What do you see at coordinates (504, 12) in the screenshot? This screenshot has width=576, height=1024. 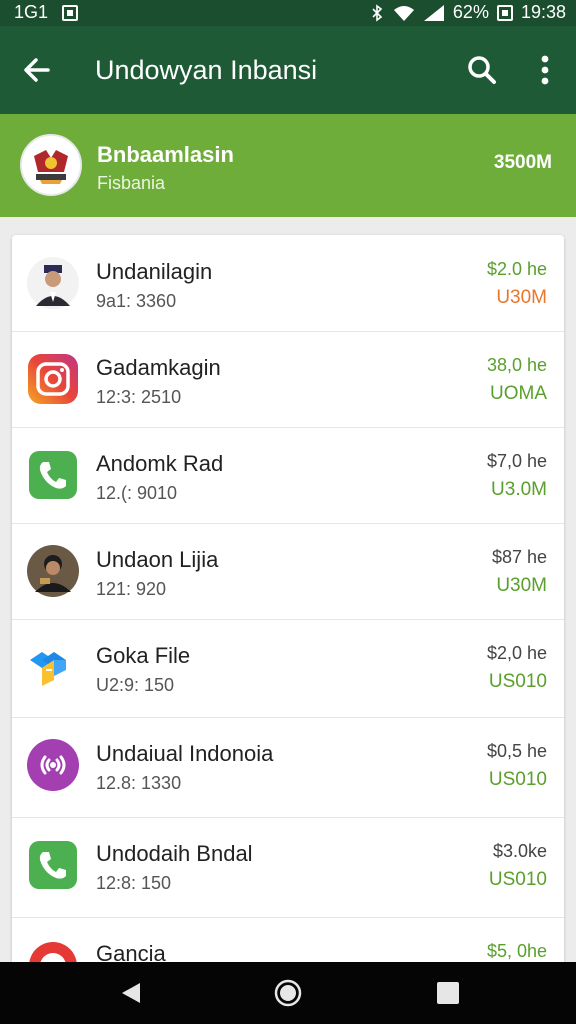 I see `battery-icon` at bounding box center [504, 12].